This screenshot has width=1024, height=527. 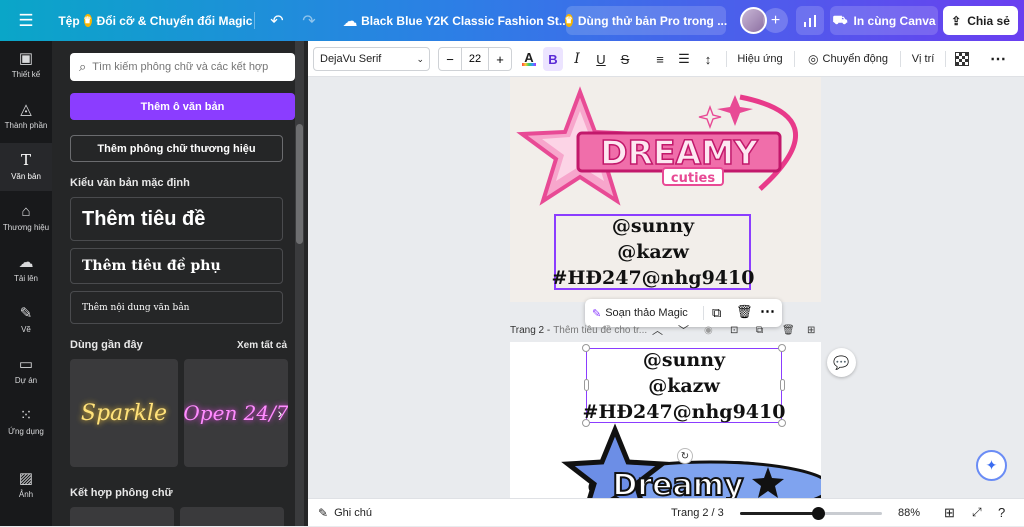 I want to click on page2-logo-text: Dreamy, so click(x=678, y=483).